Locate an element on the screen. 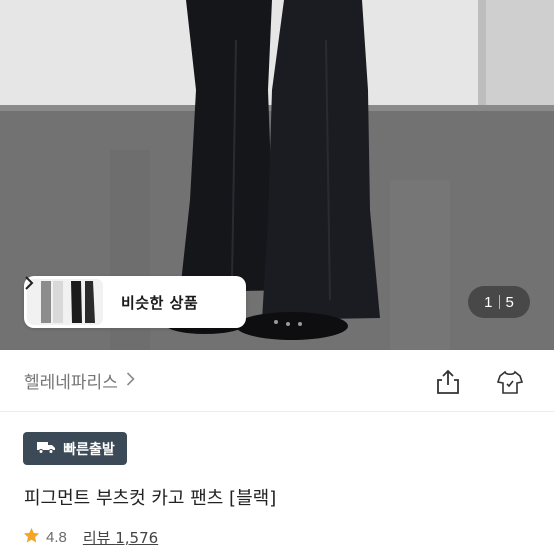 This screenshot has height=554, width=554. page-total: 5 is located at coordinates (509, 302).